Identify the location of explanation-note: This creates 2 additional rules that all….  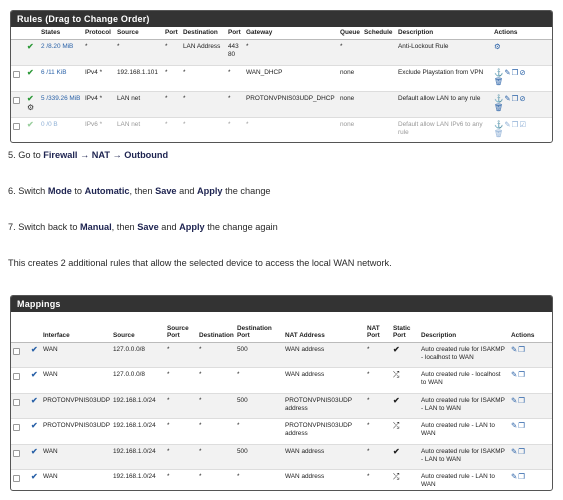
(200, 263).